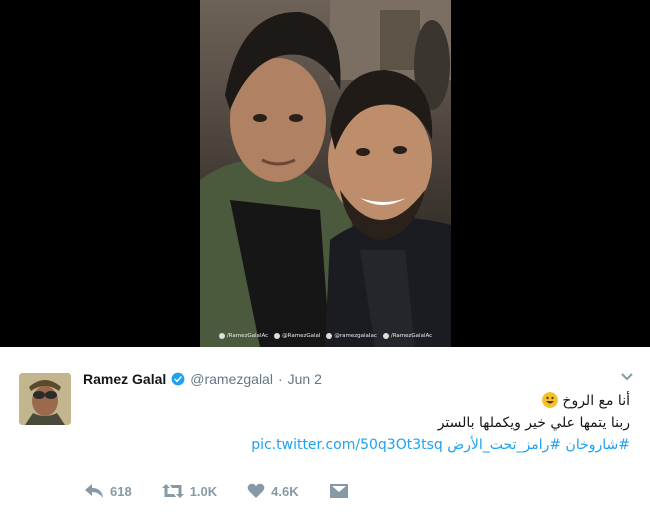  Describe the element at coordinates (178, 379) in the screenshot. I see `verified-icon` at that location.